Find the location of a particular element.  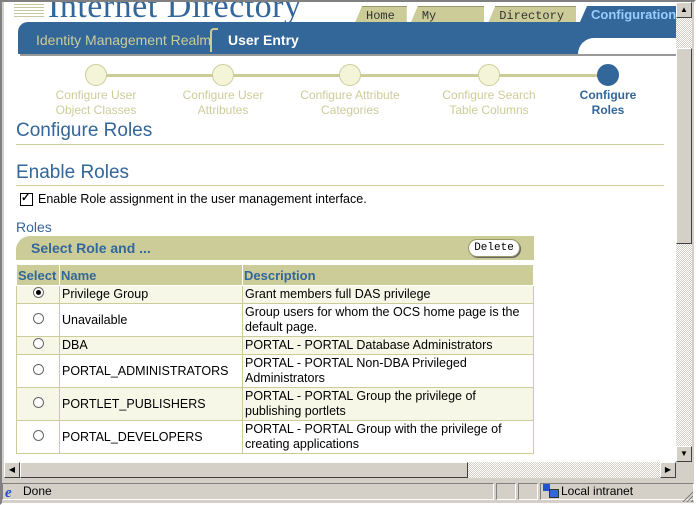

train-step-roles: Configure Roles is located at coordinates (607, 91).